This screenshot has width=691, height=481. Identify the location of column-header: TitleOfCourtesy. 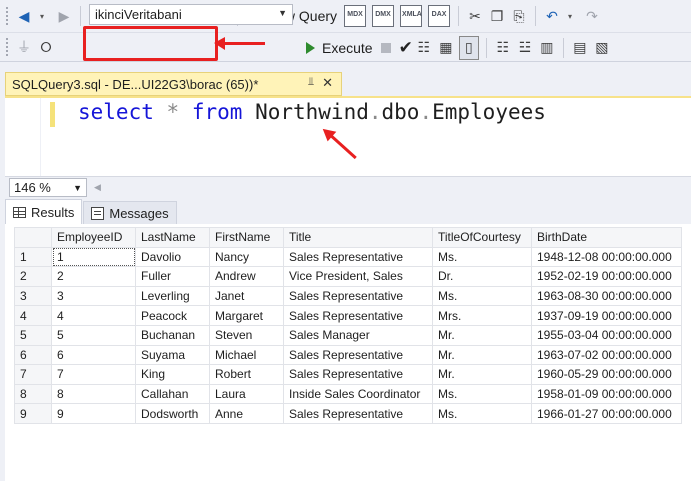
(482, 237).